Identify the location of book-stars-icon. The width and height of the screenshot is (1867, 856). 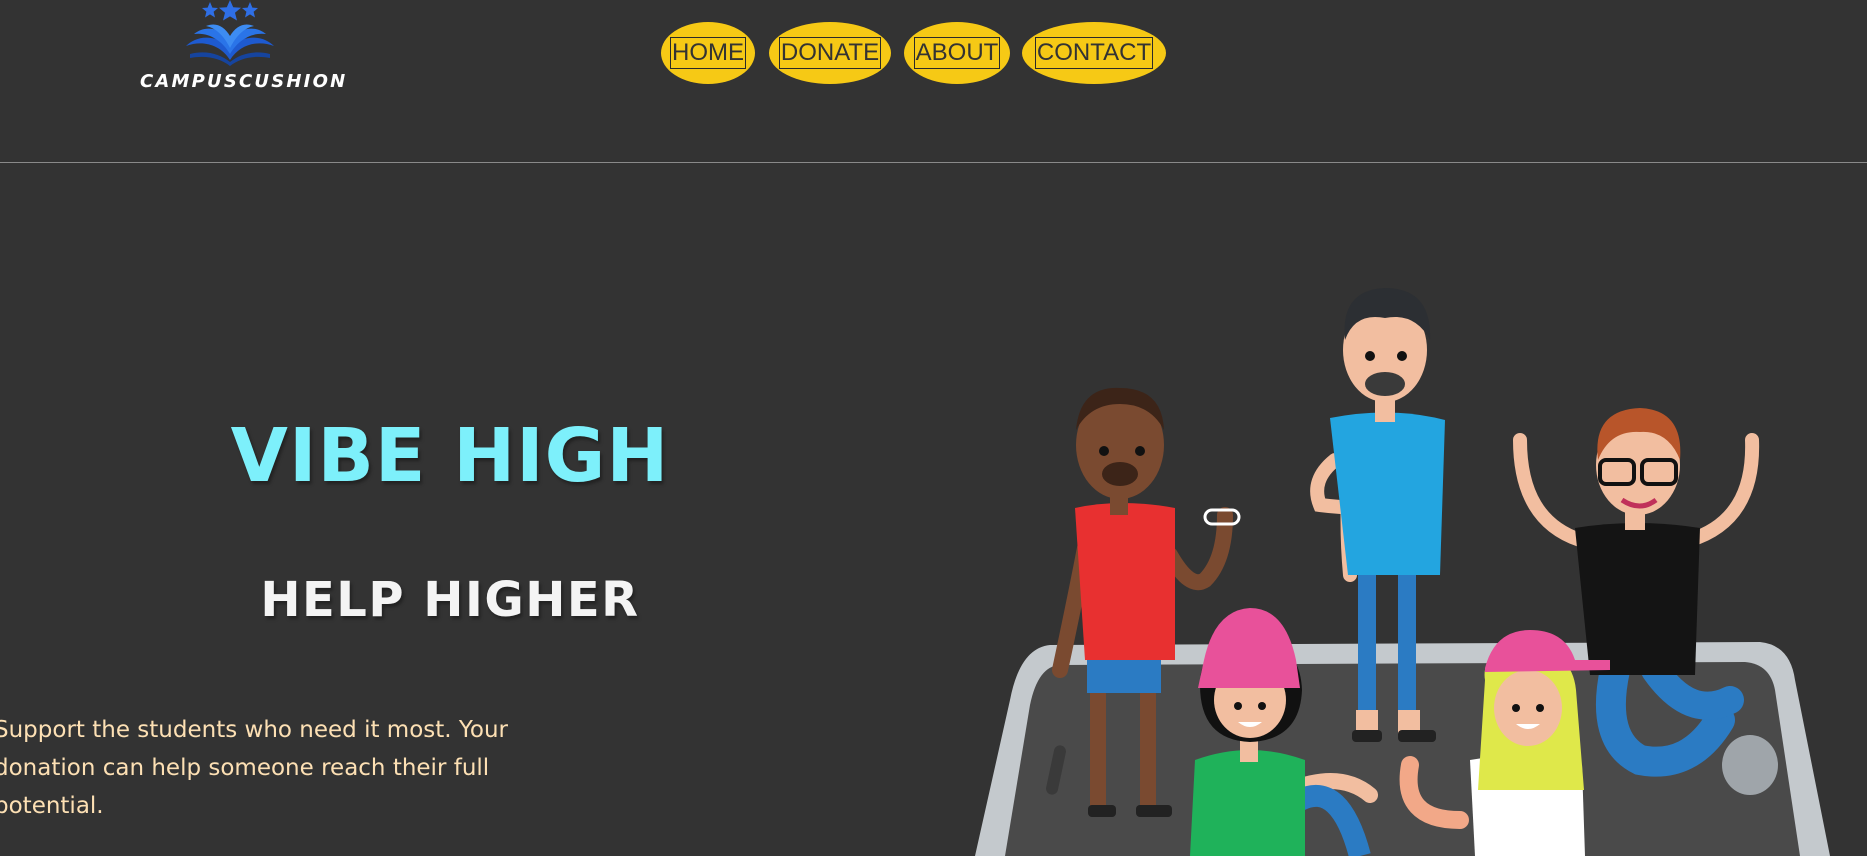
(230, 33).